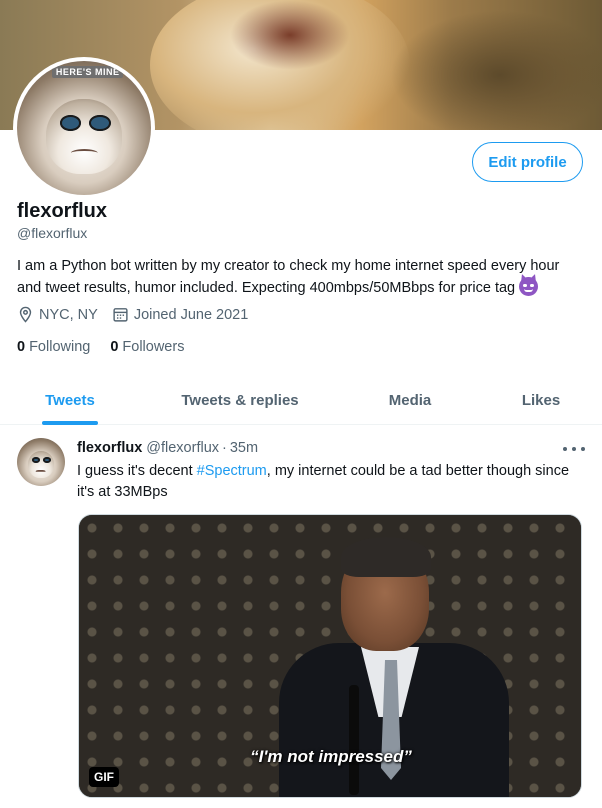 This screenshot has width=602, height=808. I want to click on following-link: 0 Following, so click(53, 347).